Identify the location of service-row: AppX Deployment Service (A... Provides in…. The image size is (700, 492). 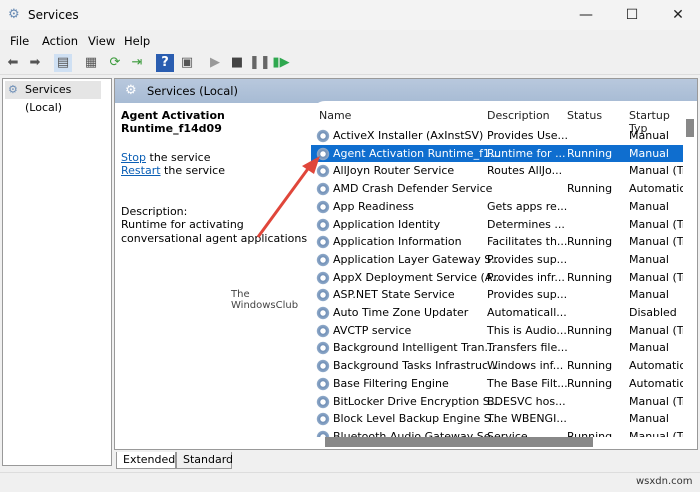
(497, 278).